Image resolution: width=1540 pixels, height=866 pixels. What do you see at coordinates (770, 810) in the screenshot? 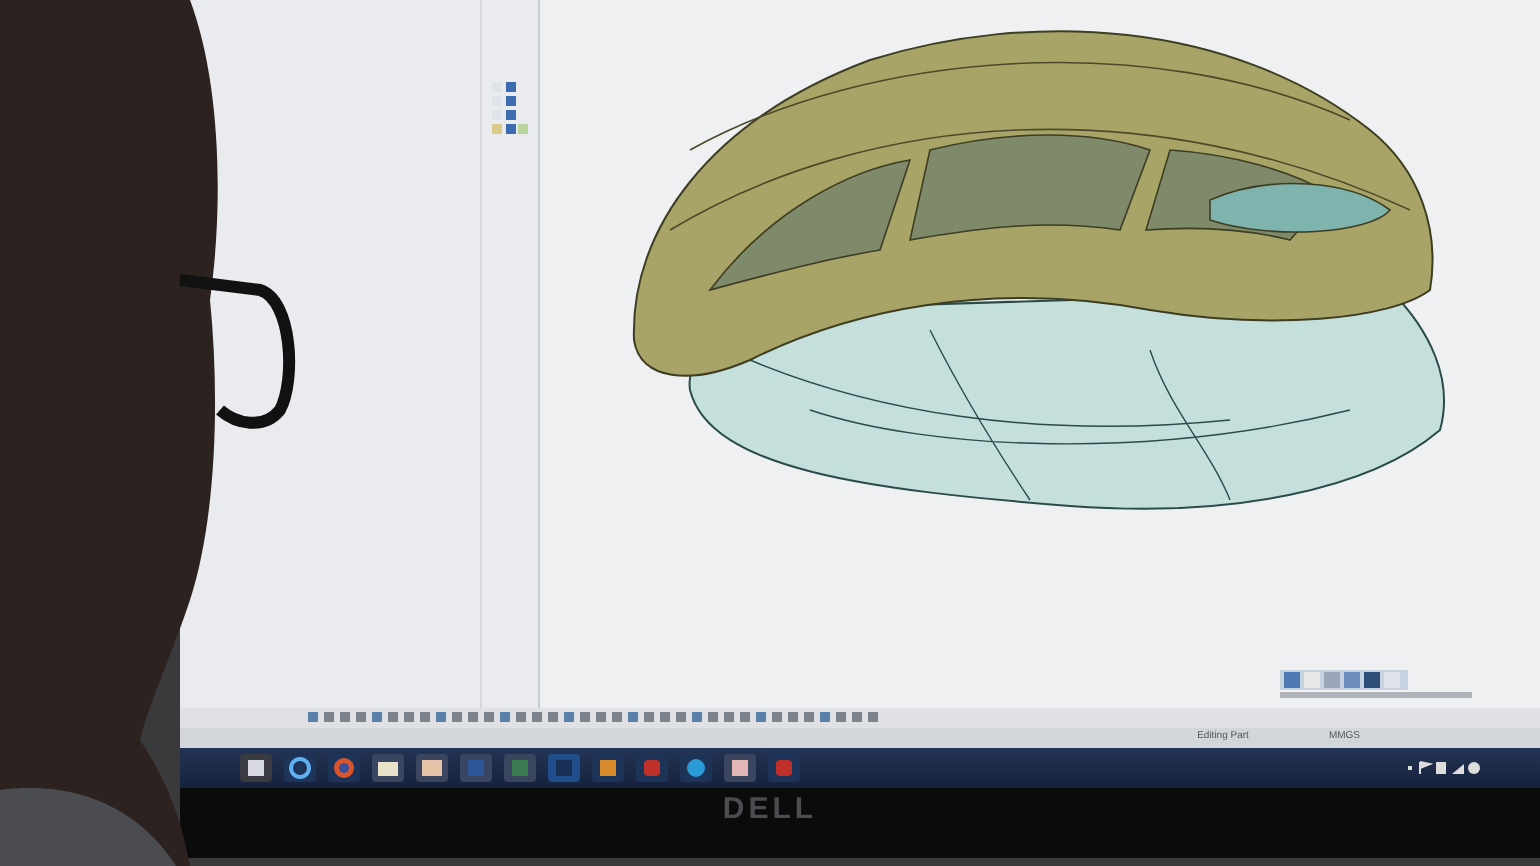
I see `brand-logo: DELL` at bounding box center [770, 810].